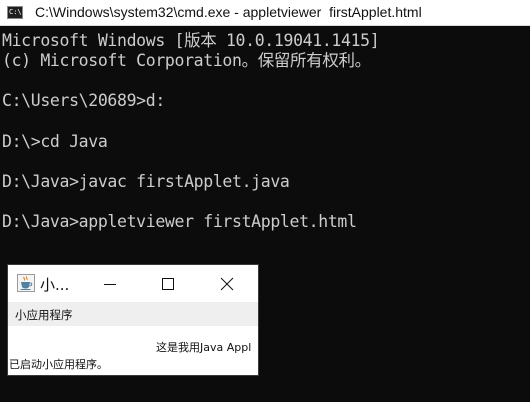  Describe the element at coordinates (58, 364) in the screenshot. I see `applet-status-text: 已启动小应用程序。` at that location.